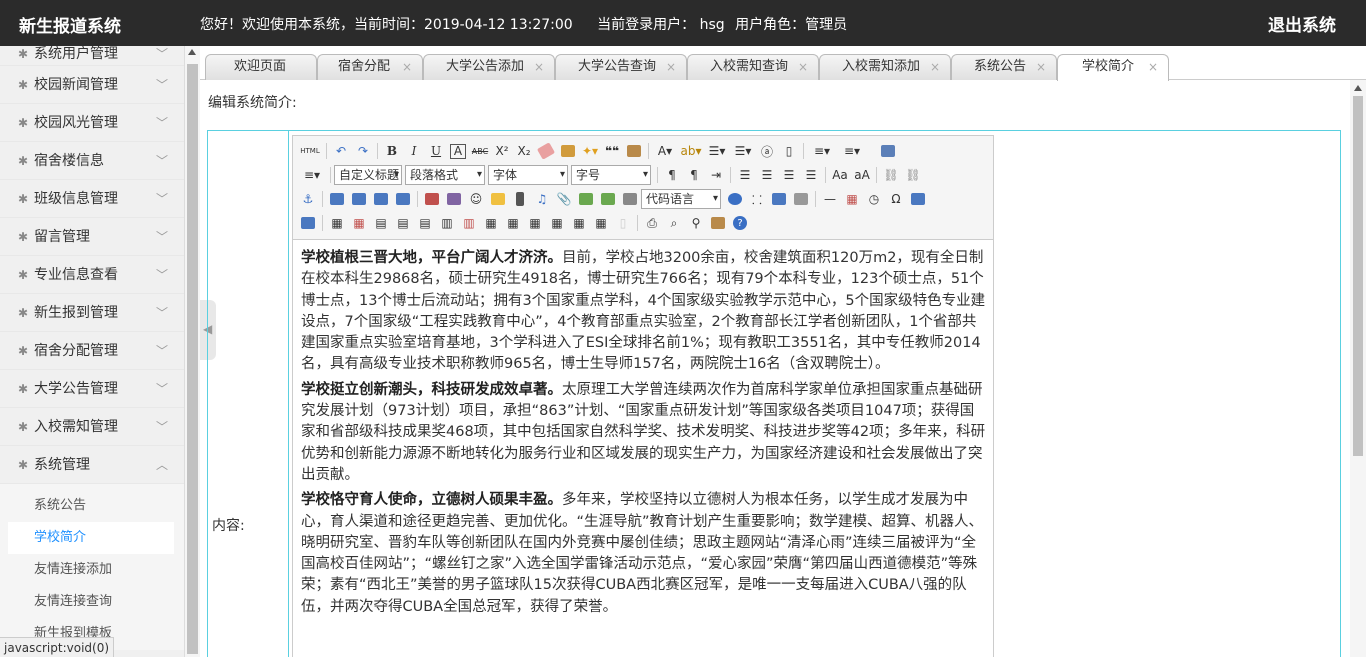  What do you see at coordinates (92, 506) in the screenshot?
I see `sub-item-system-notice: 系统公告` at bounding box center [92, 506].